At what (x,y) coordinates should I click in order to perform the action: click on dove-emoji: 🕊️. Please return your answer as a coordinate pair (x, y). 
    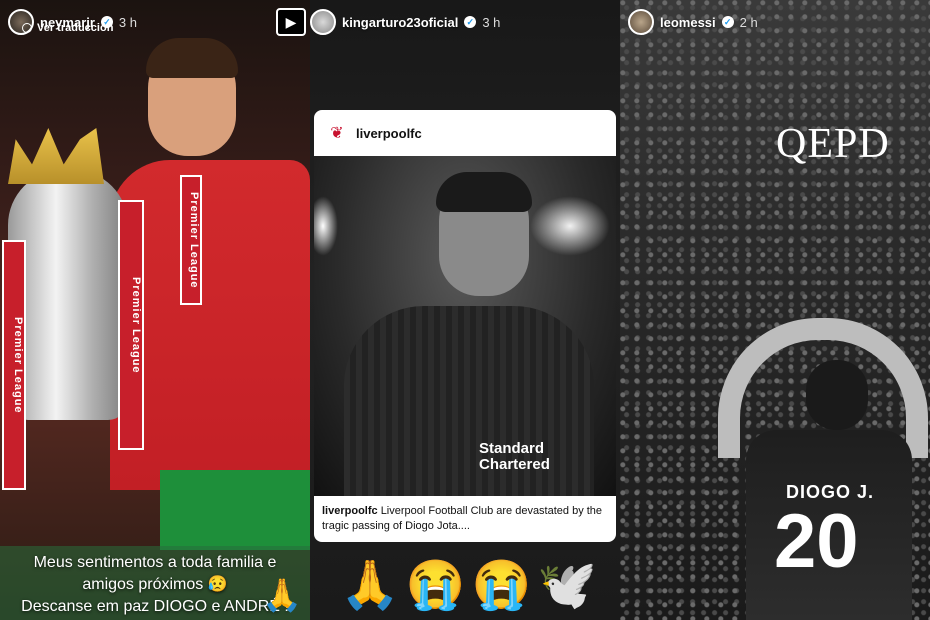
    Looking at the image, I should click on (567, 585).